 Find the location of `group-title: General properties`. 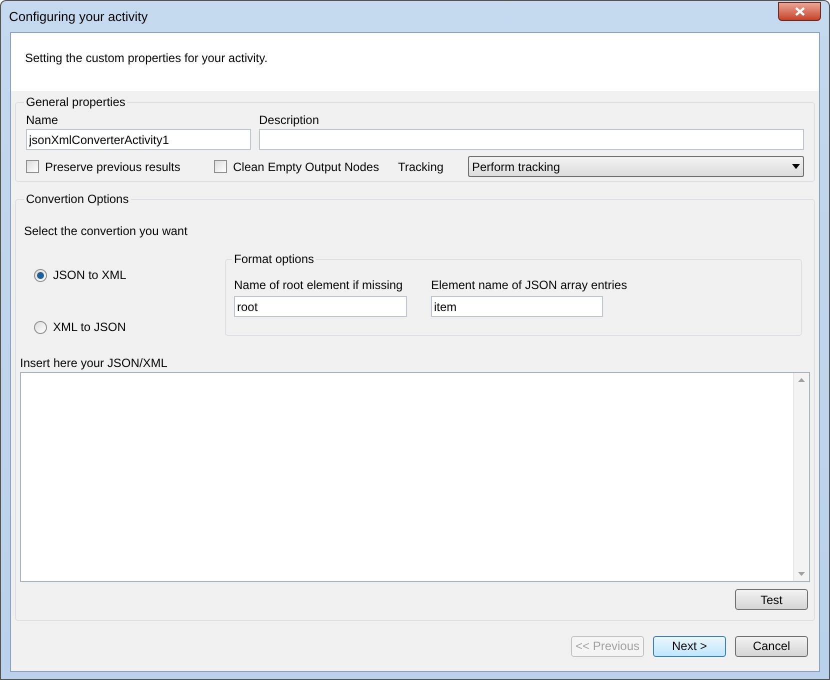

group-title: General properties is located at coordinates (75, 102).